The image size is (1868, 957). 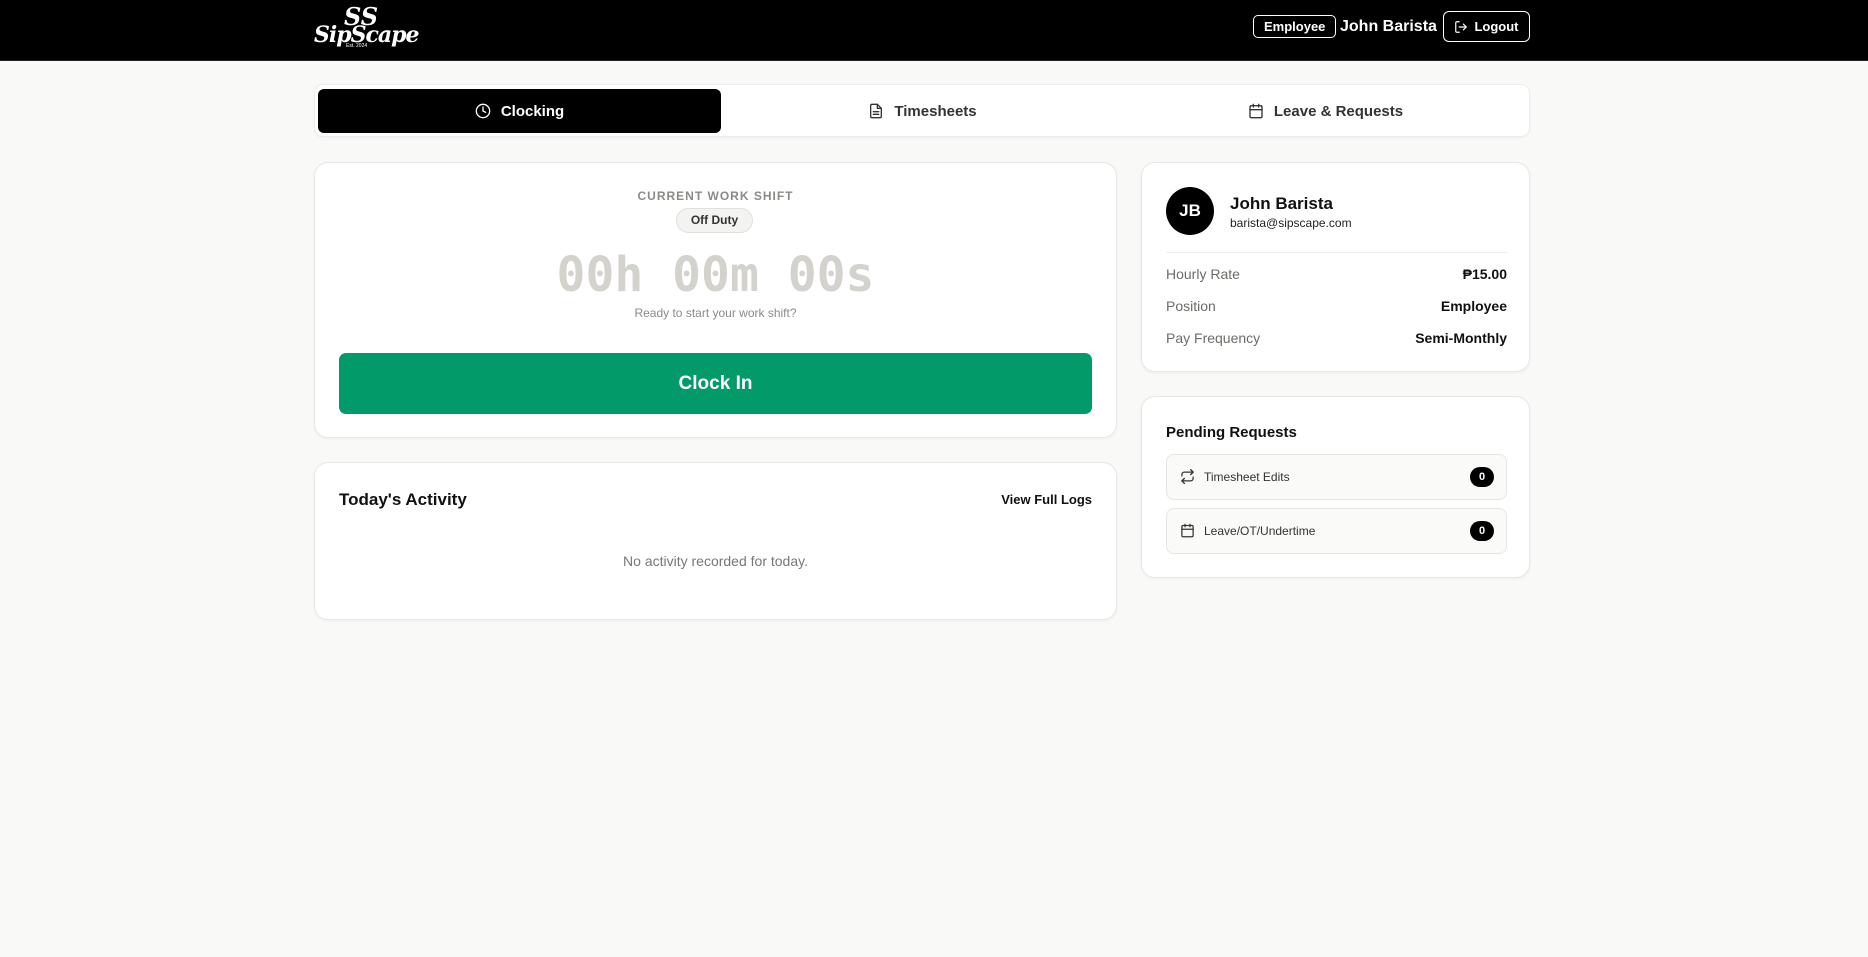 I want to click on header-user-name: John Barista, so click(x=1388, y=26).